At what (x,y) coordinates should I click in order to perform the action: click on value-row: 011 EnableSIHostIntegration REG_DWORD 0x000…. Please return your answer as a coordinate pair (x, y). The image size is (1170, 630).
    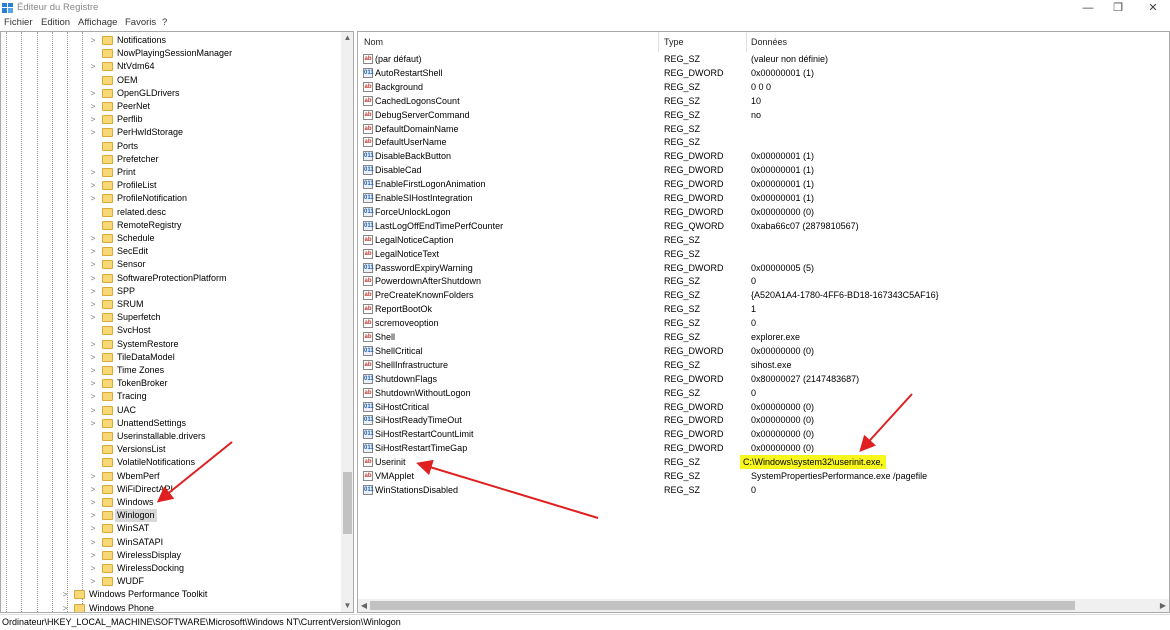
    Looking at the image, I should click on (763, 198).